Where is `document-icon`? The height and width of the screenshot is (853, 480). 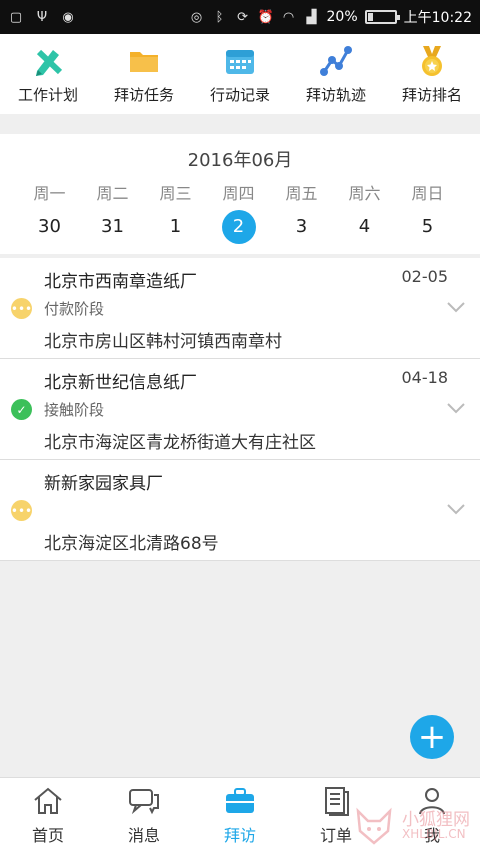 document-icon is located at coordinates (337, 801).